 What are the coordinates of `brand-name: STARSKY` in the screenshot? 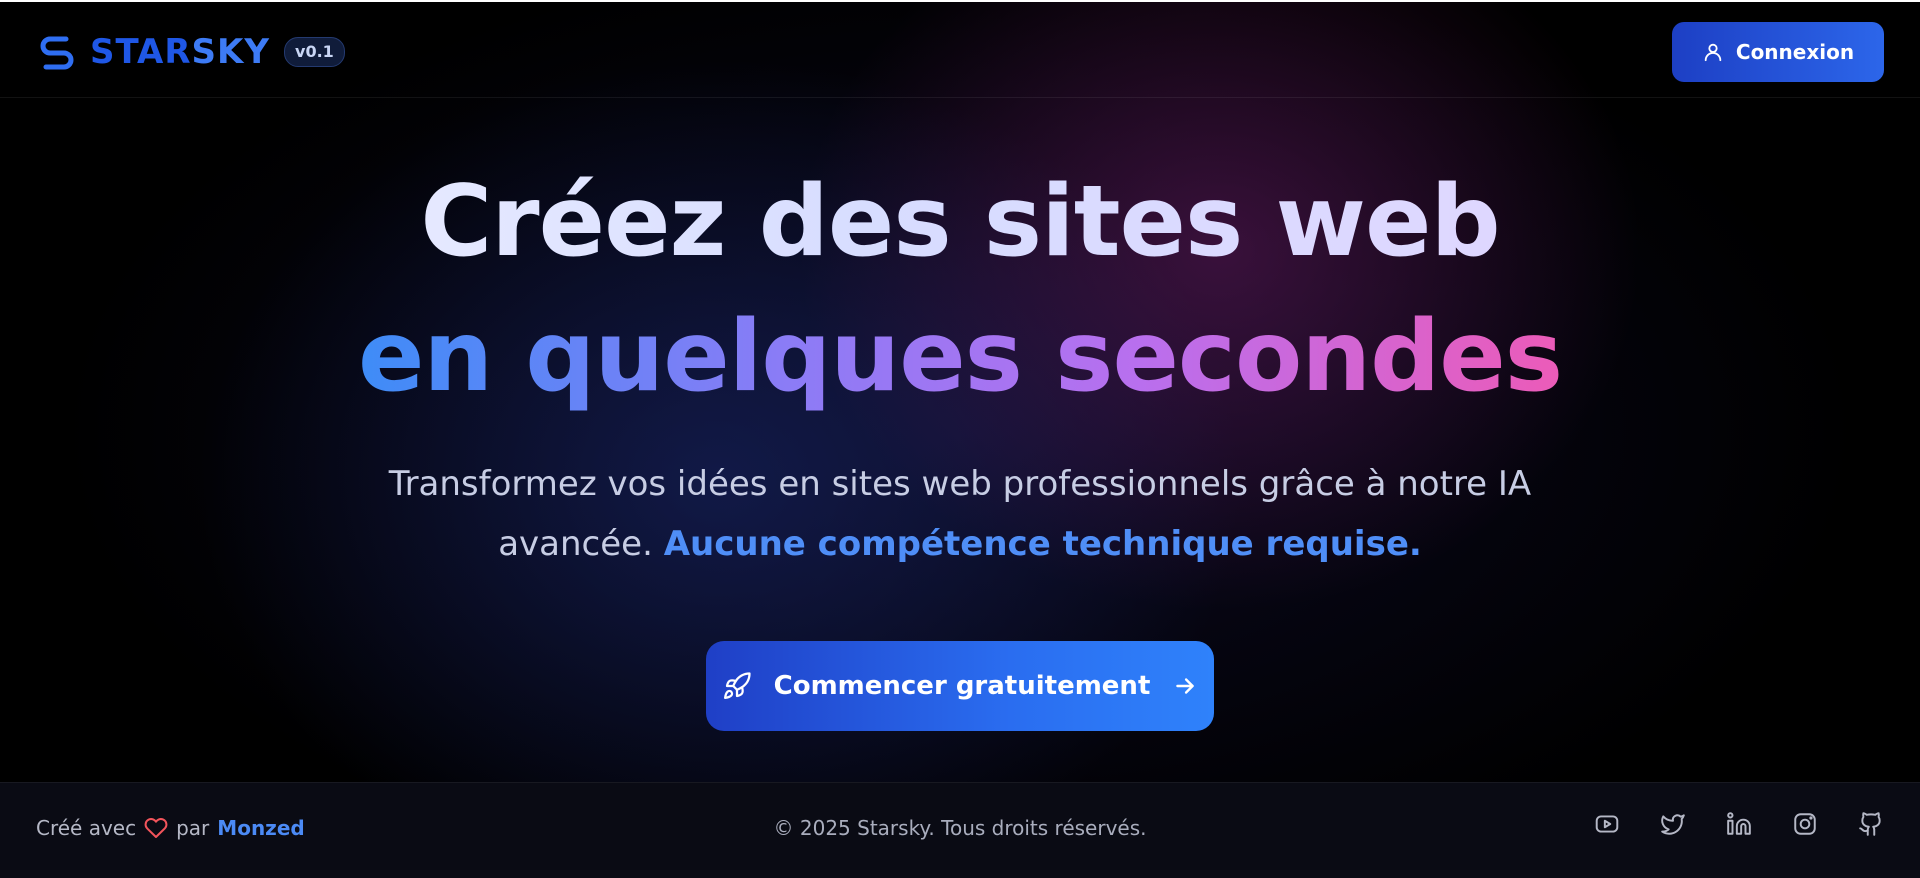 It's located at (180, 52).